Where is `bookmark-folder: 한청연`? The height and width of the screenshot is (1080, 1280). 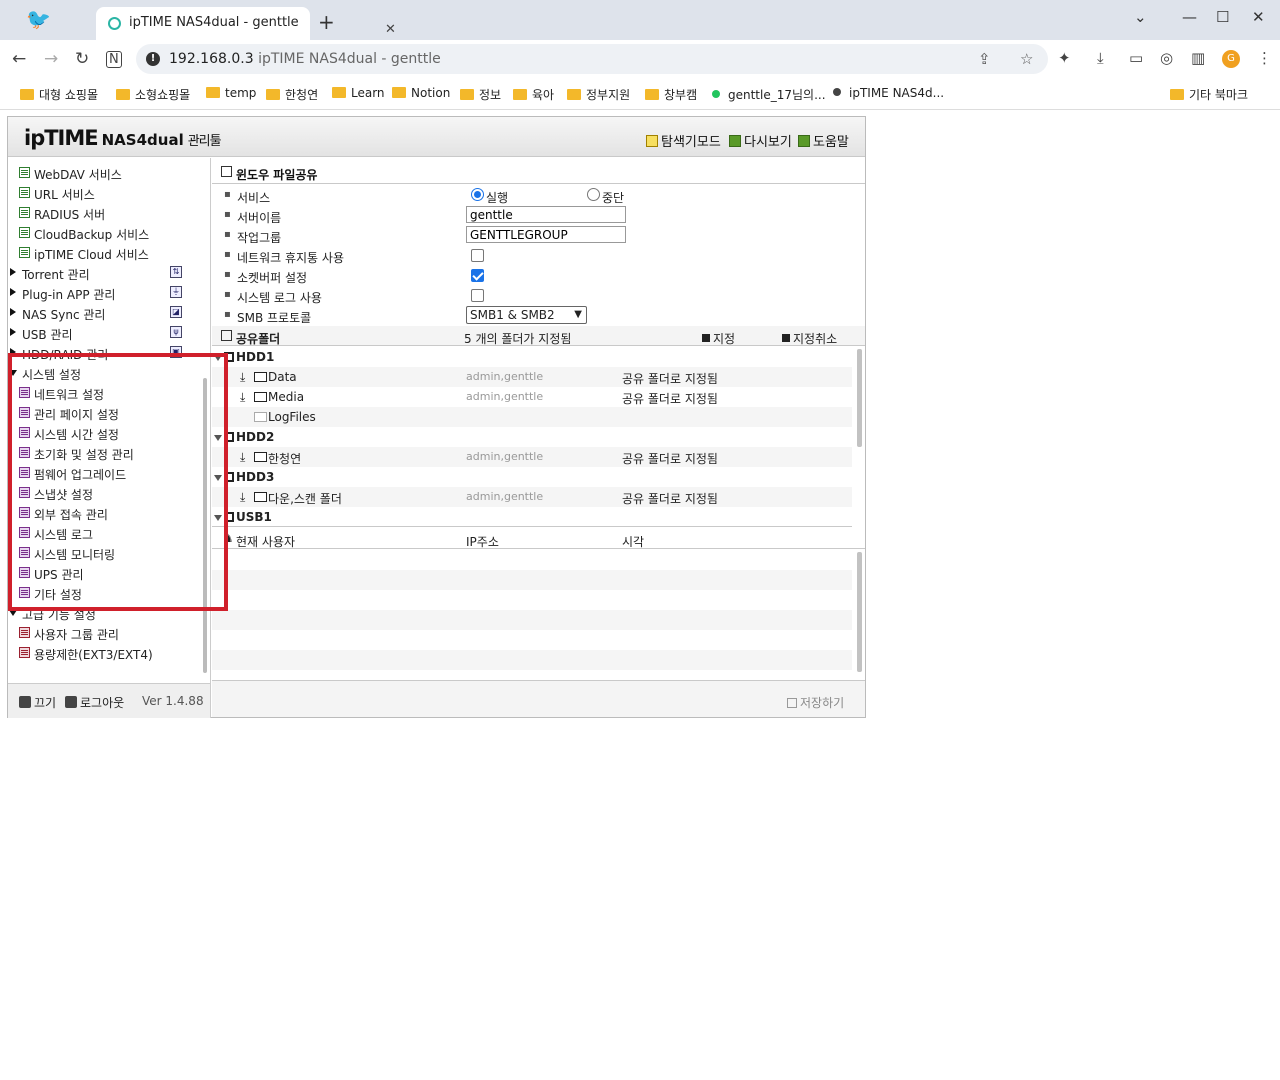 bookmark-folder: 한청연 is located at coordinates (292, 94).